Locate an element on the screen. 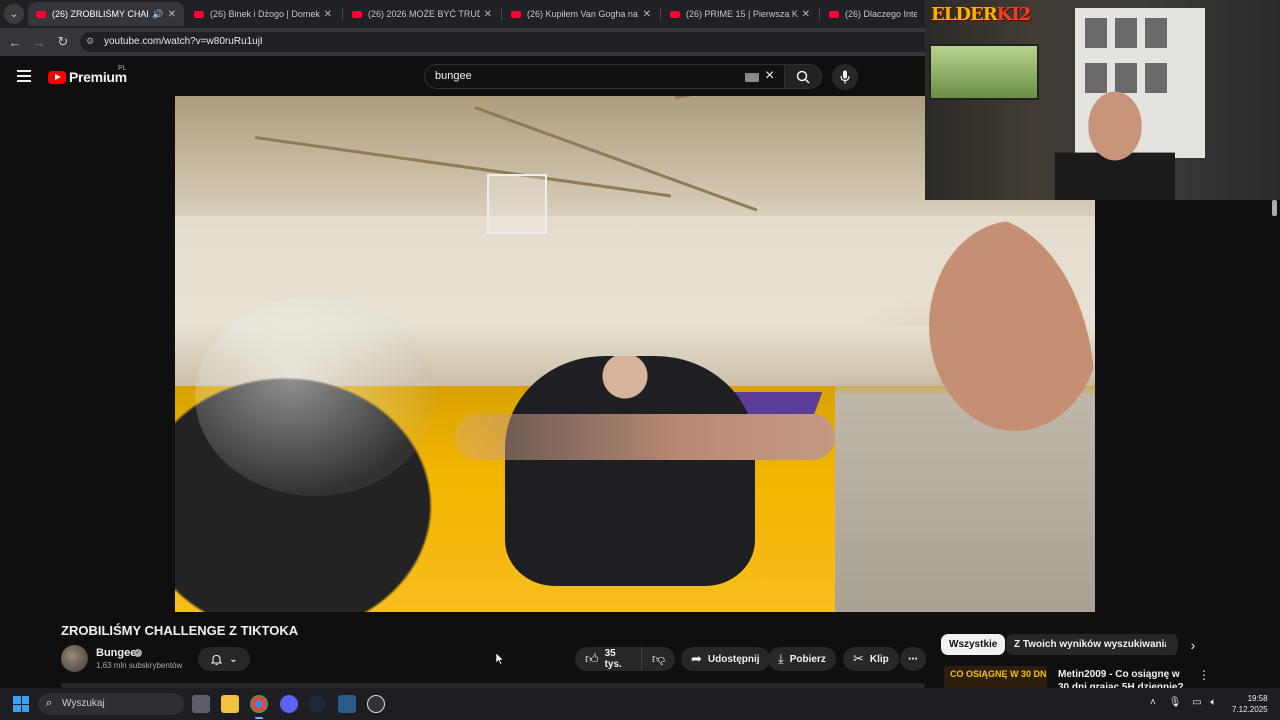 Image resolution: width=1280 pixels, height=720 pixels. streamer-logo: ELDER KI2 is located at coordinates (981, 14).